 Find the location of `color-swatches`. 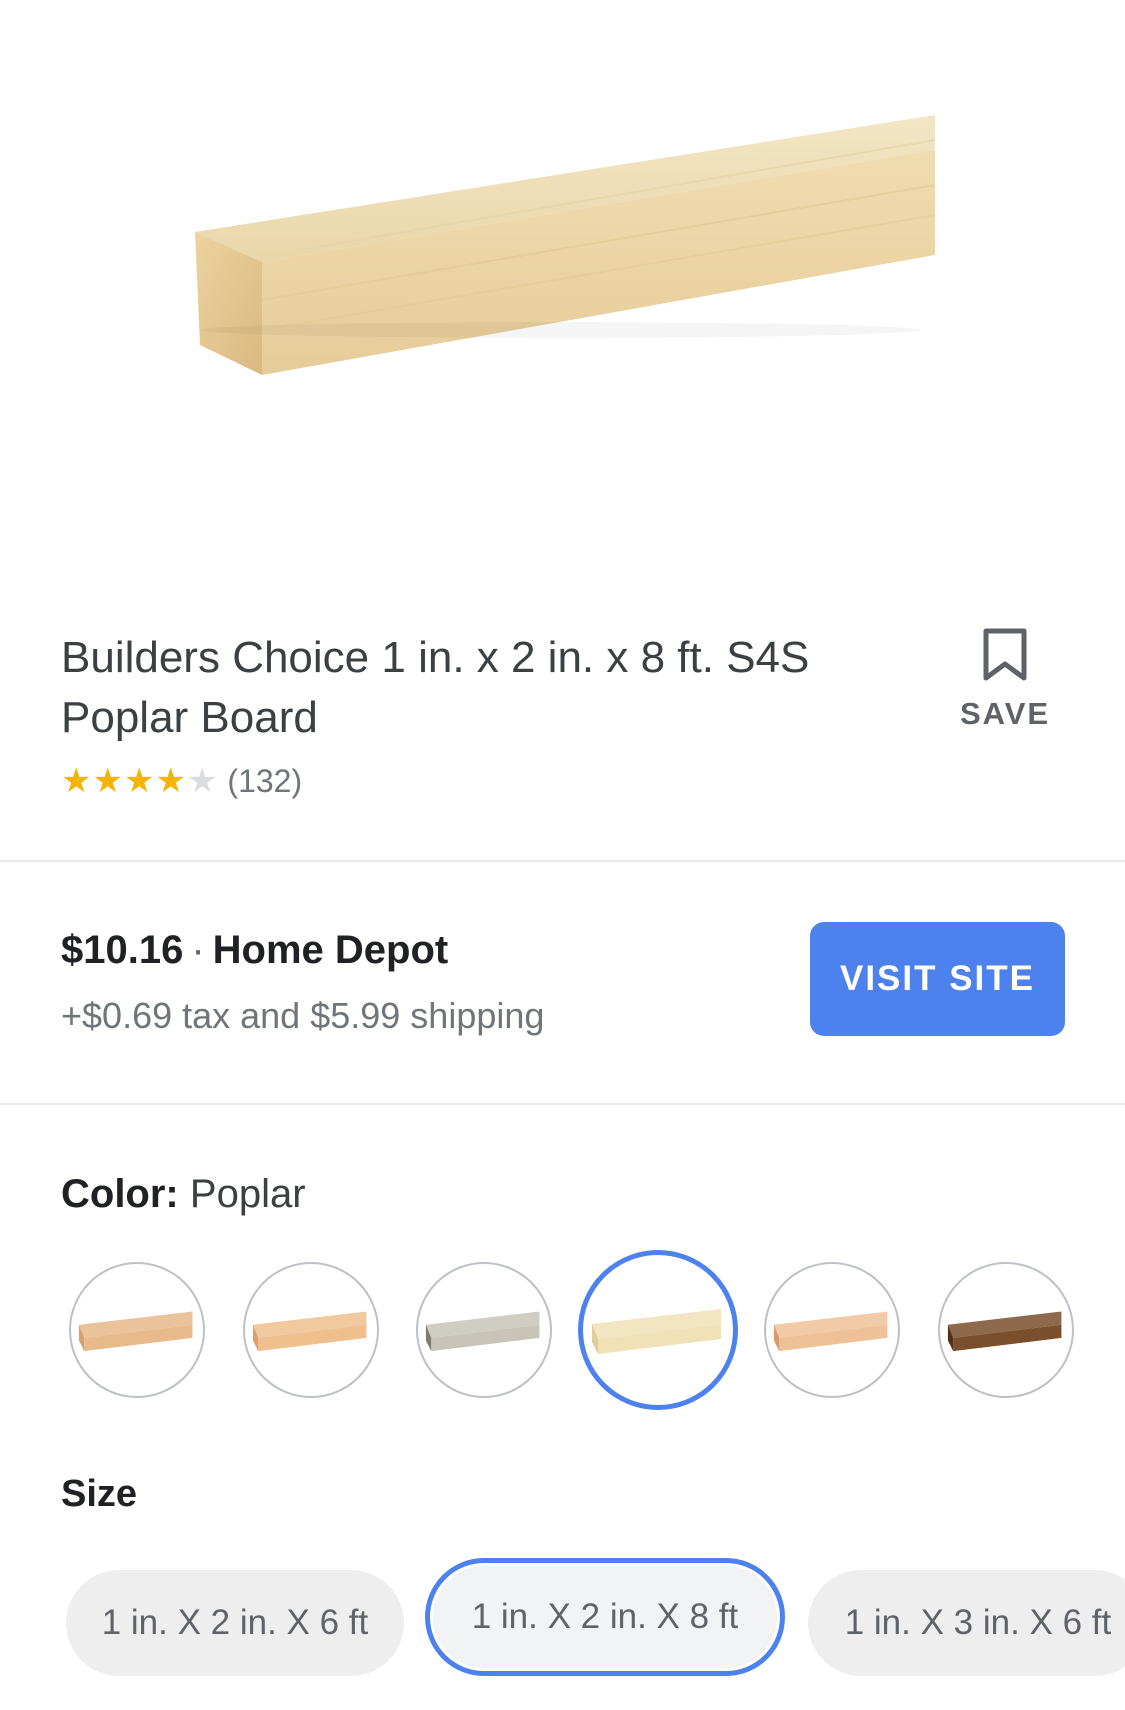

color-swatches is located at coordinates (562, 1330).